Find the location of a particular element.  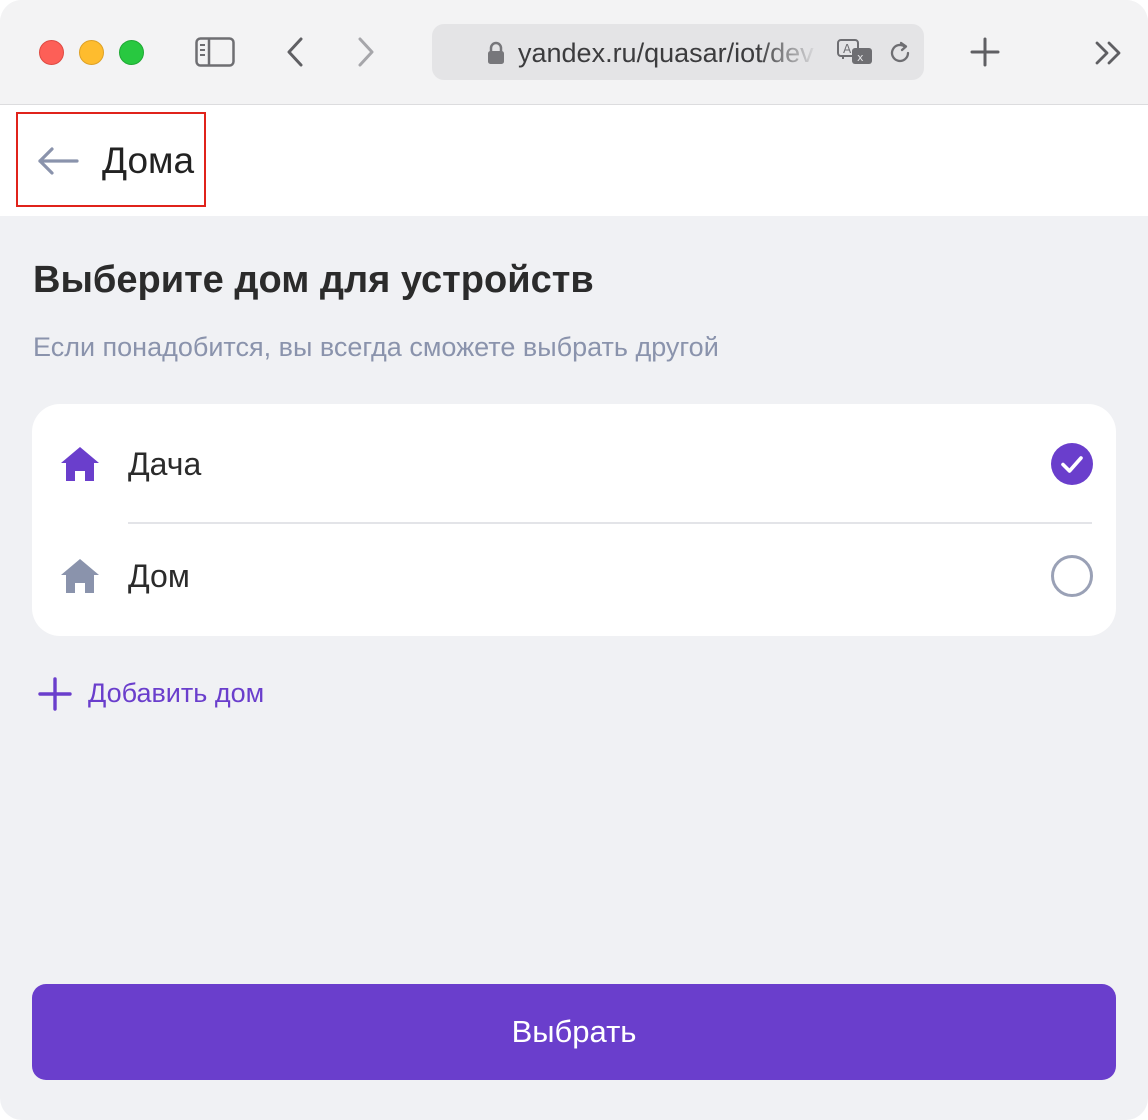

back-navigation: Дома is located at coordinates (111, 159).